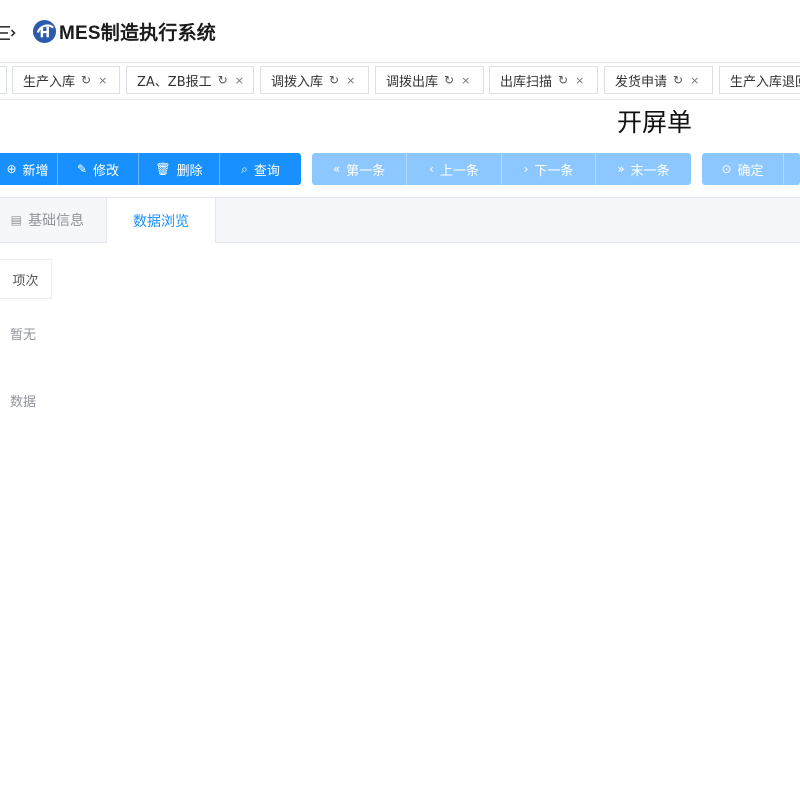 Image resolution: width=800 pixels, height=787 pixels. I want to click on tab-label: 生产入库, so click(49, 82).